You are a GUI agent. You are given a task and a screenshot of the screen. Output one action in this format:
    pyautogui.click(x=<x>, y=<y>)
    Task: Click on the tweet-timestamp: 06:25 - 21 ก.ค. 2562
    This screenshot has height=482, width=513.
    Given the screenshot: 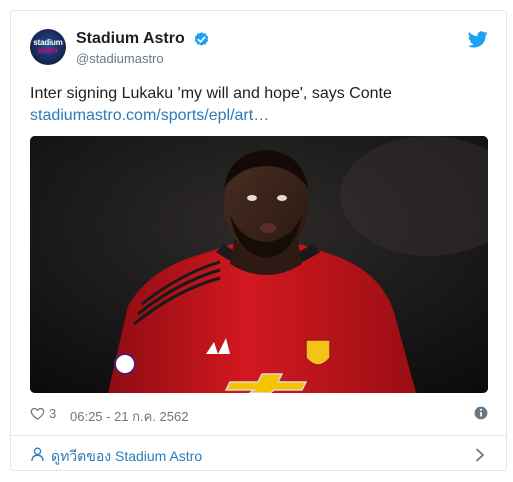 What is the action you would take?
    pyautogui.click(x=129, y=416)
    